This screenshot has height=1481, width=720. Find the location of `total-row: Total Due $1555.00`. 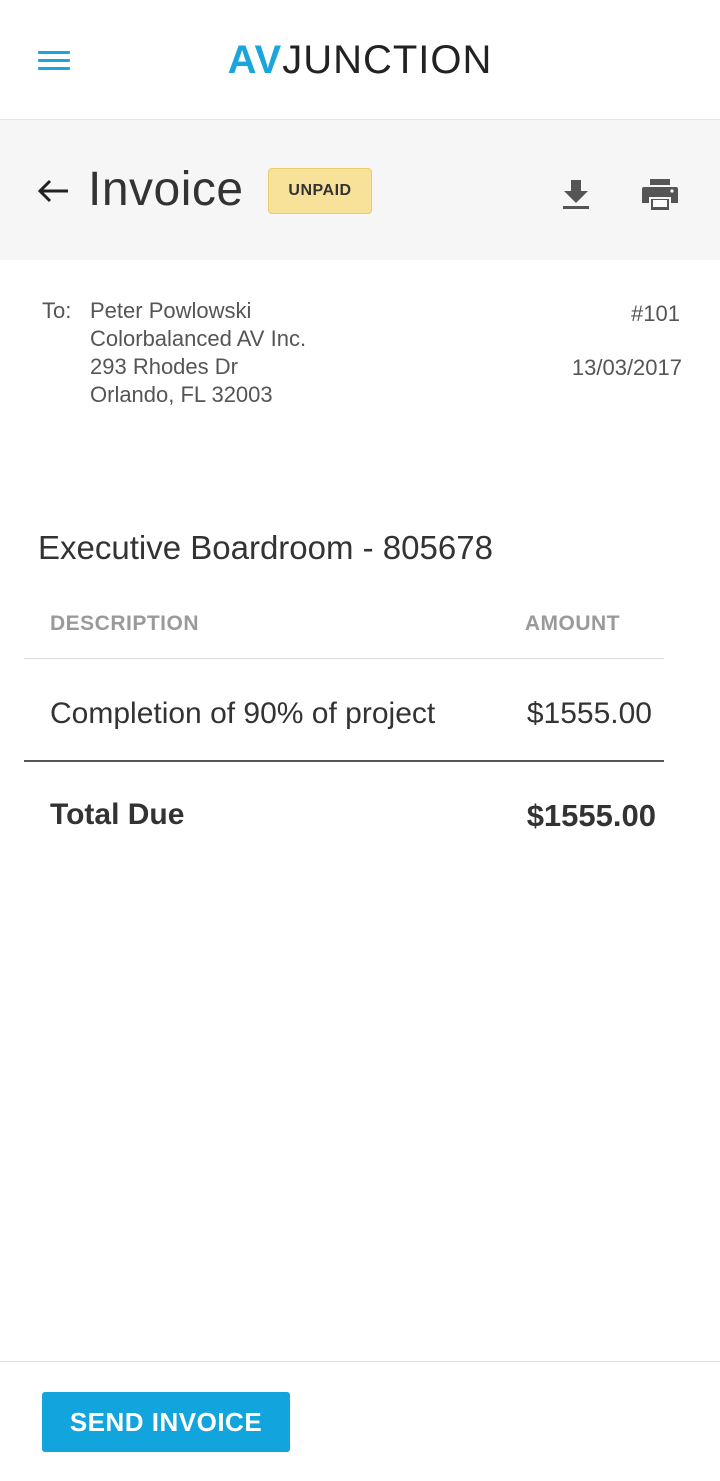

total-row: Total Due $1555.00 is located at coordinates (344, 812).